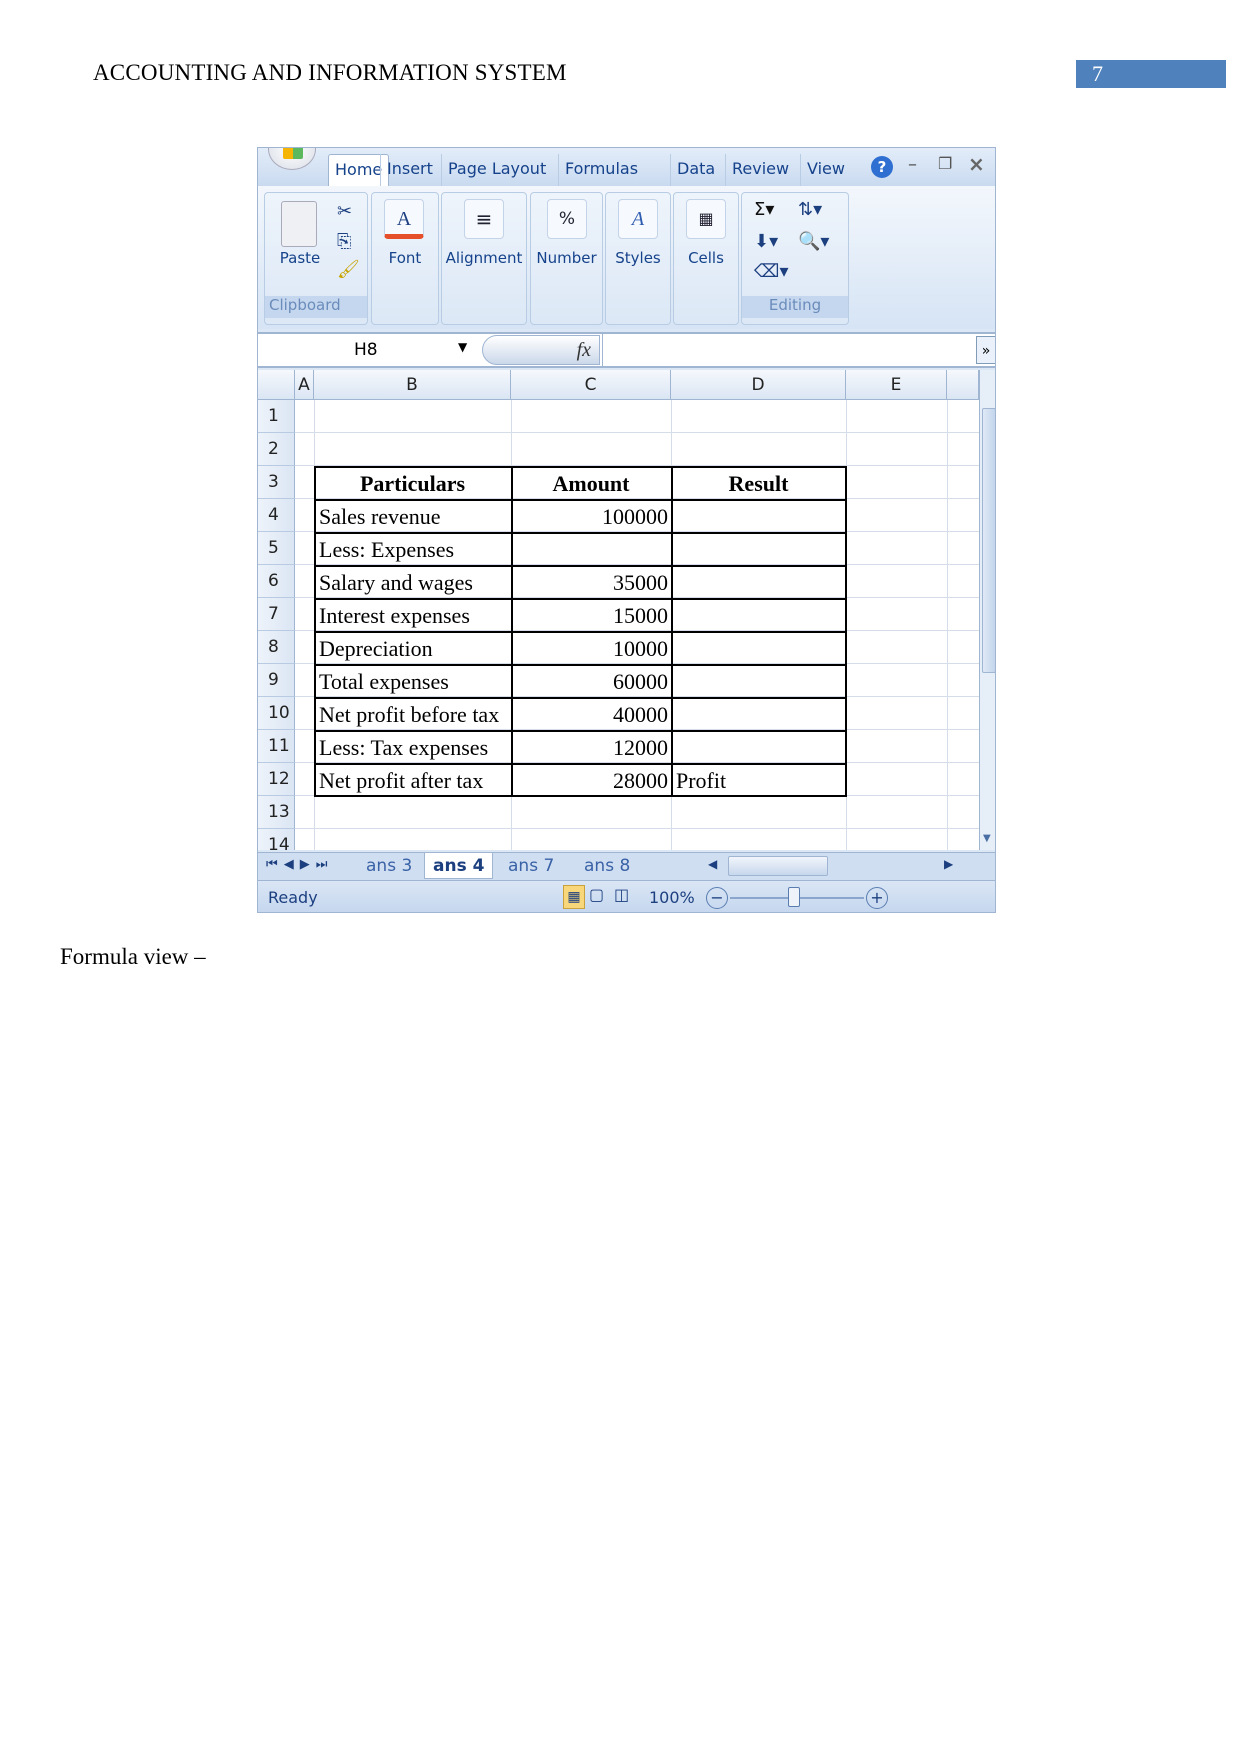 The height and width of the screenshot is (1754, 1241). What do you see at coordinates (413, 549) in the screenshot?
I see `table-cell: Less: Expenses` at bounding box center [413, 549].